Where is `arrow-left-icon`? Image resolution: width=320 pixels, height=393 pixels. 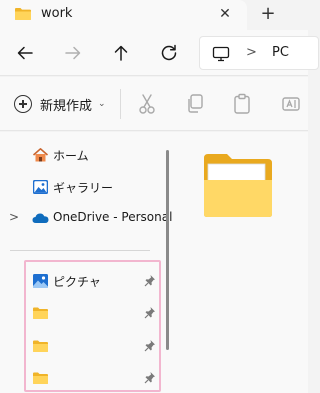
arrow-left-icon is located at coordinates (25, 53).